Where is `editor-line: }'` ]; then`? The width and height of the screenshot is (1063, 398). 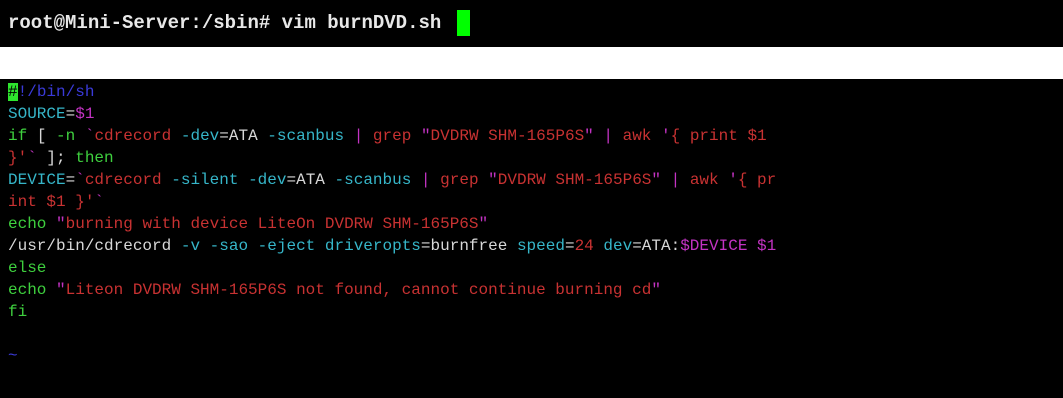
editor-line: }'` ]; then is located at coordinates (61, 158).